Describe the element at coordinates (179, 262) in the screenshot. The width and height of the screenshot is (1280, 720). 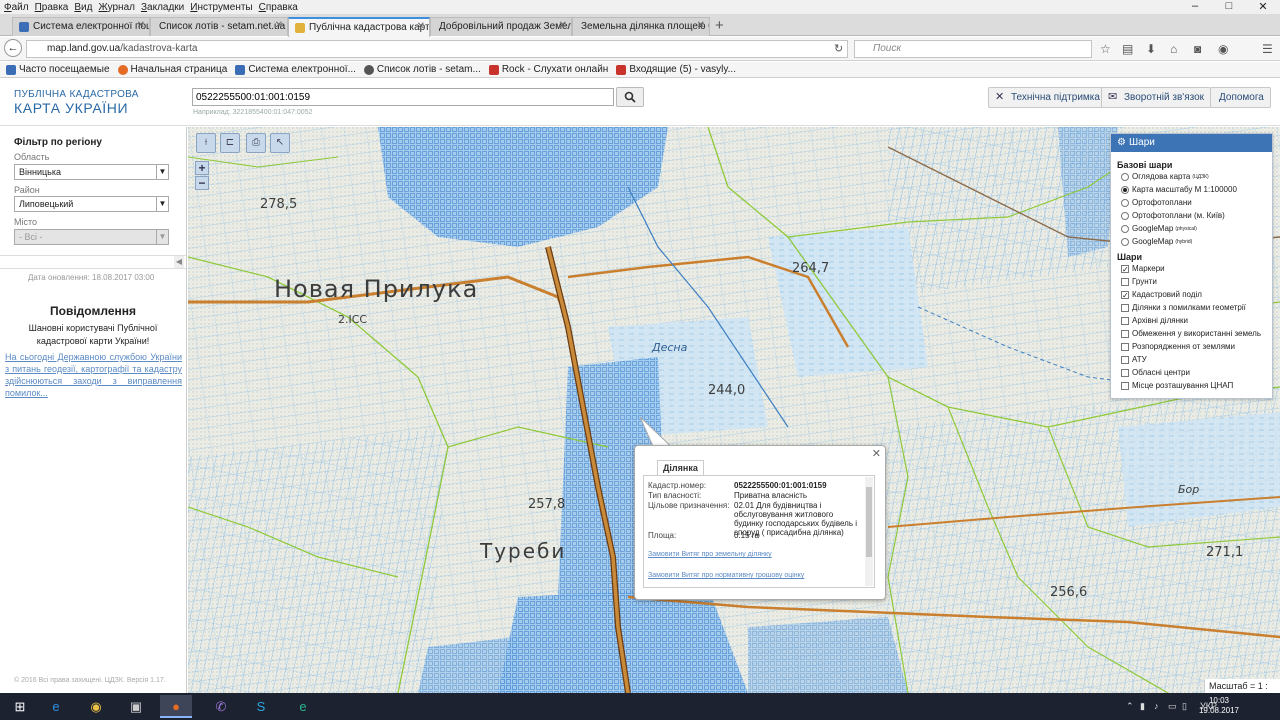
I see `collapse-sidebar-icon: ◀` at that location.